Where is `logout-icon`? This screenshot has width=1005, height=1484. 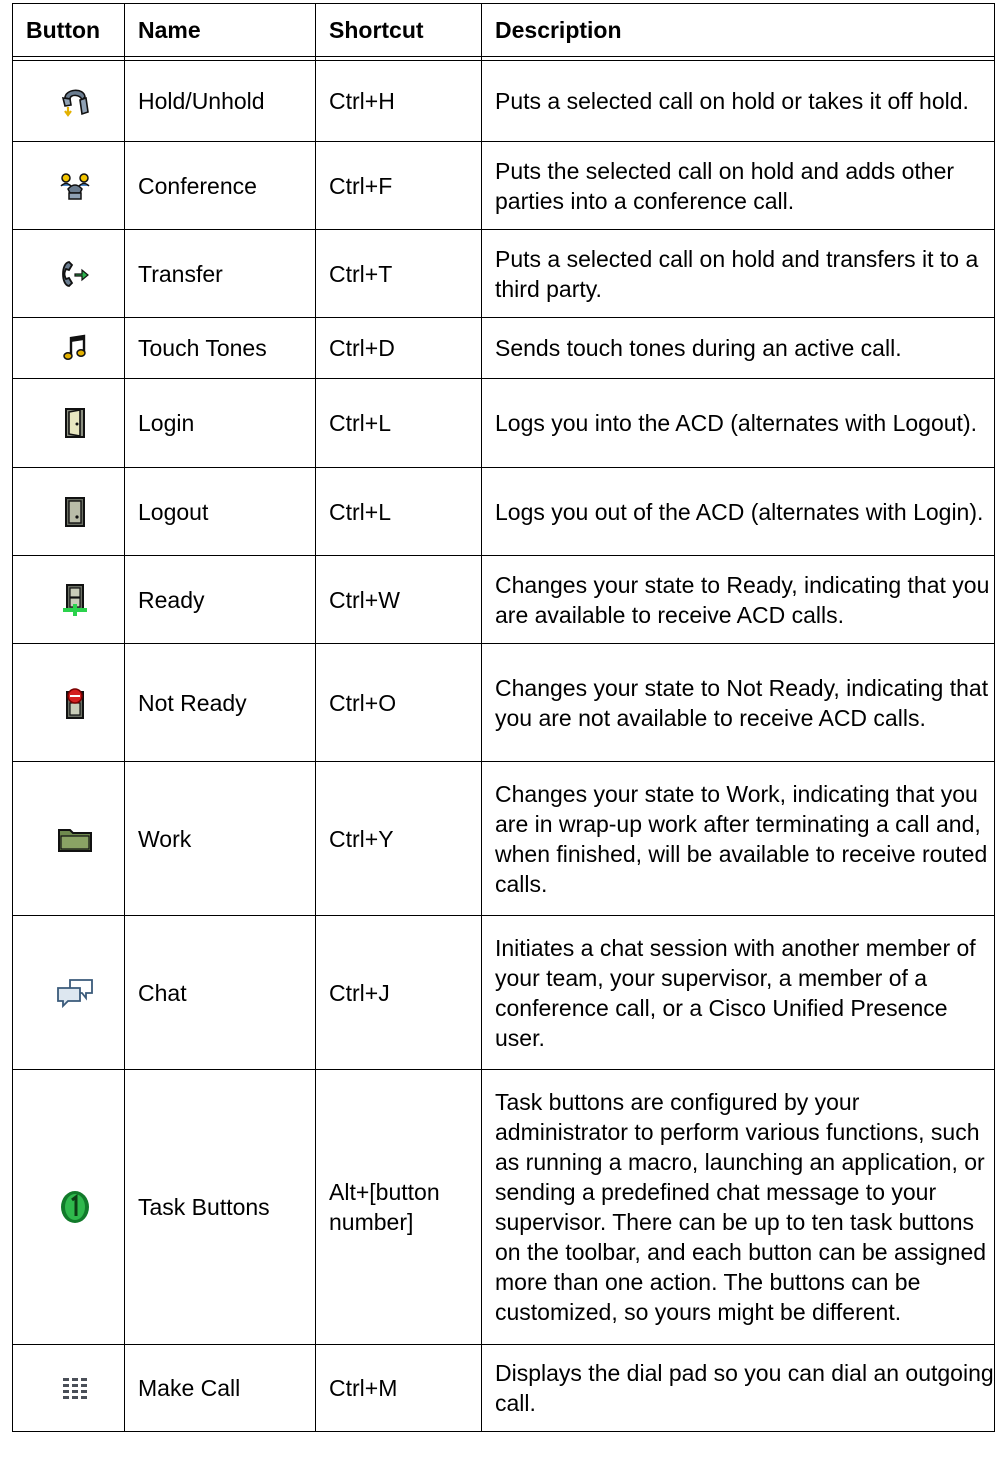
logout-icon is located at coordinates (75, 511).